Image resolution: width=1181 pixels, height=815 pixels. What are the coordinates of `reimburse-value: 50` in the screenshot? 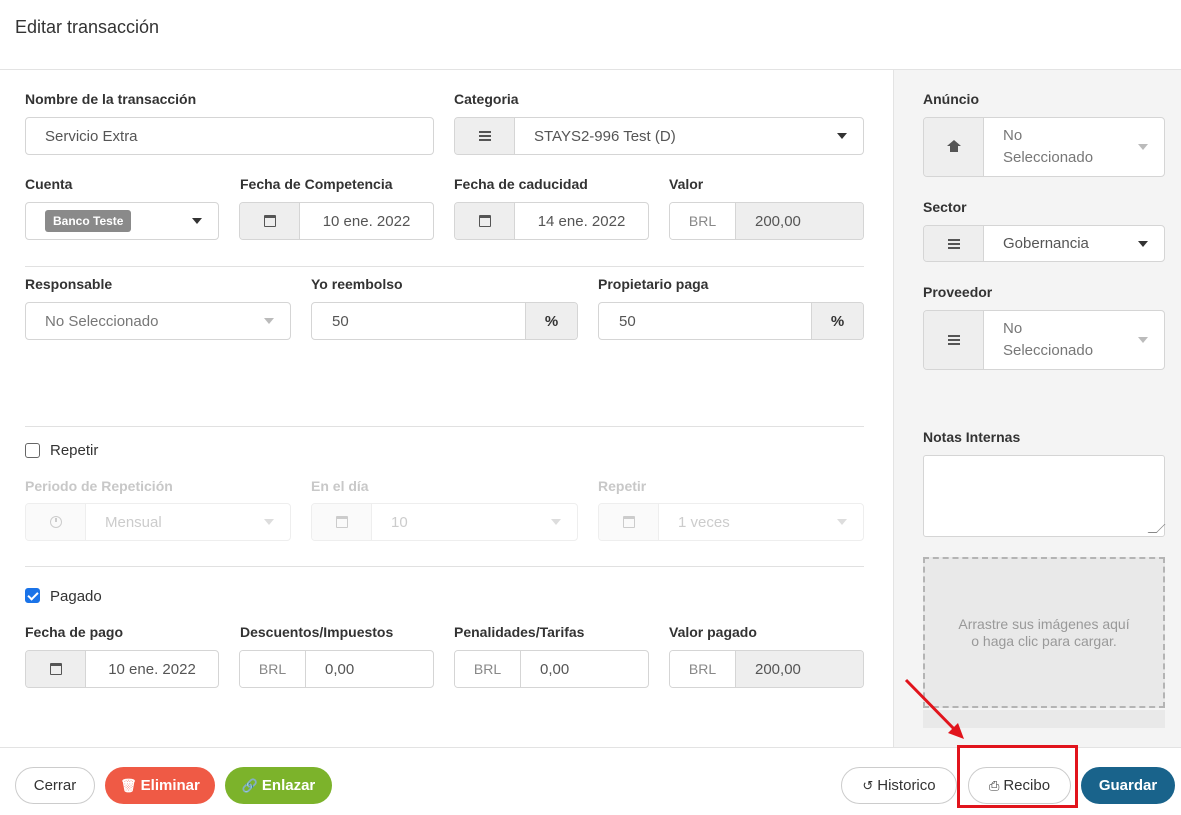 It's located at (340, 321).